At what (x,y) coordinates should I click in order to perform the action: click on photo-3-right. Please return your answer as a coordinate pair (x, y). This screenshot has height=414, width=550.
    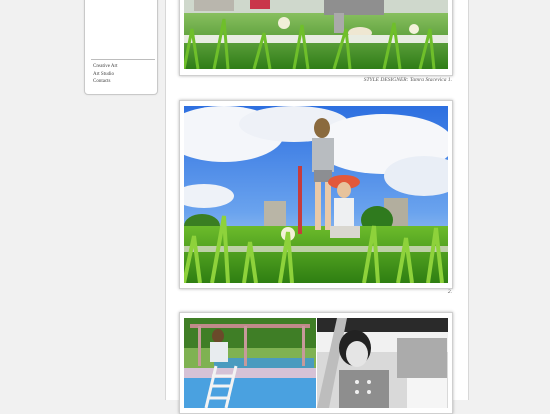
    Looking at the image, I should click on (382, 363).